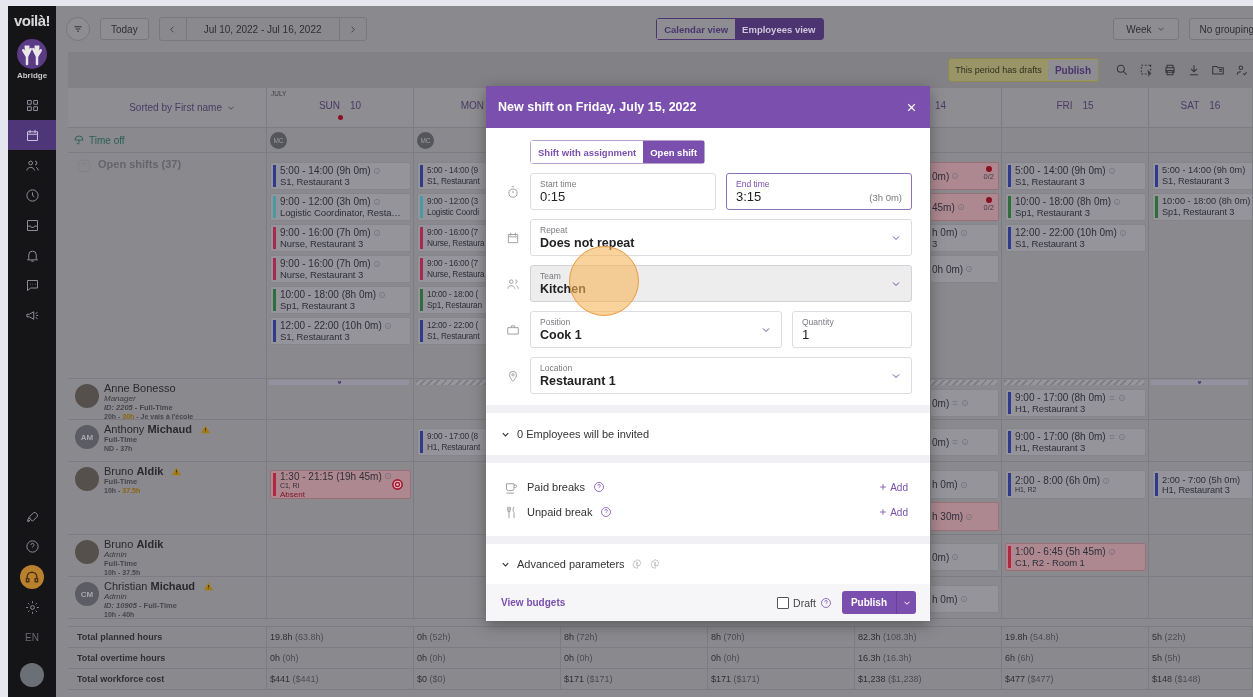  Describe the element at coordinates (1201, 266) in the screenshot. I see `calendar-cell: 5:00 - 14:00 (9h 0m) S1, Restaurant 3 10:00 - 18:00 (8h 0m) Sp1, Restaurant 3` at that location.